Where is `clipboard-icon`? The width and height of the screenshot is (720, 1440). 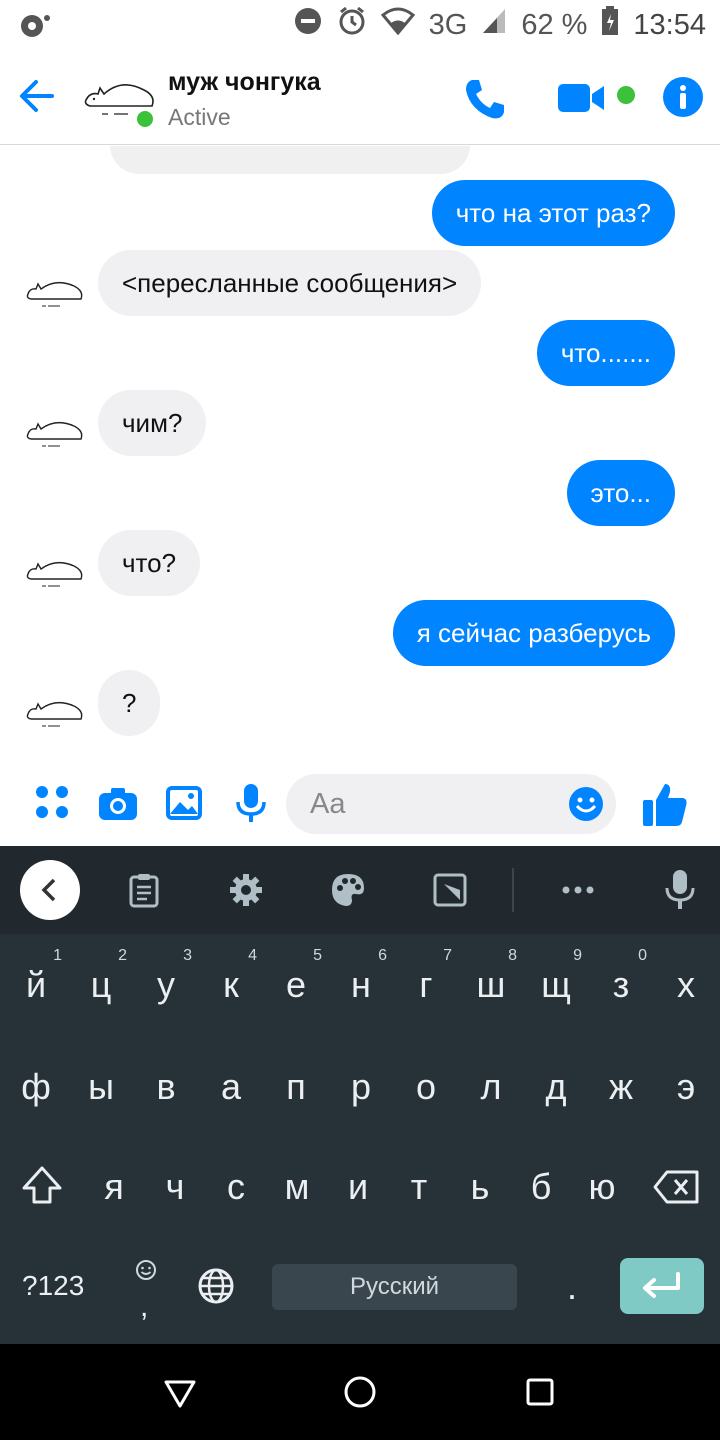 clipboard-icon is located at coordinates (144, 890).